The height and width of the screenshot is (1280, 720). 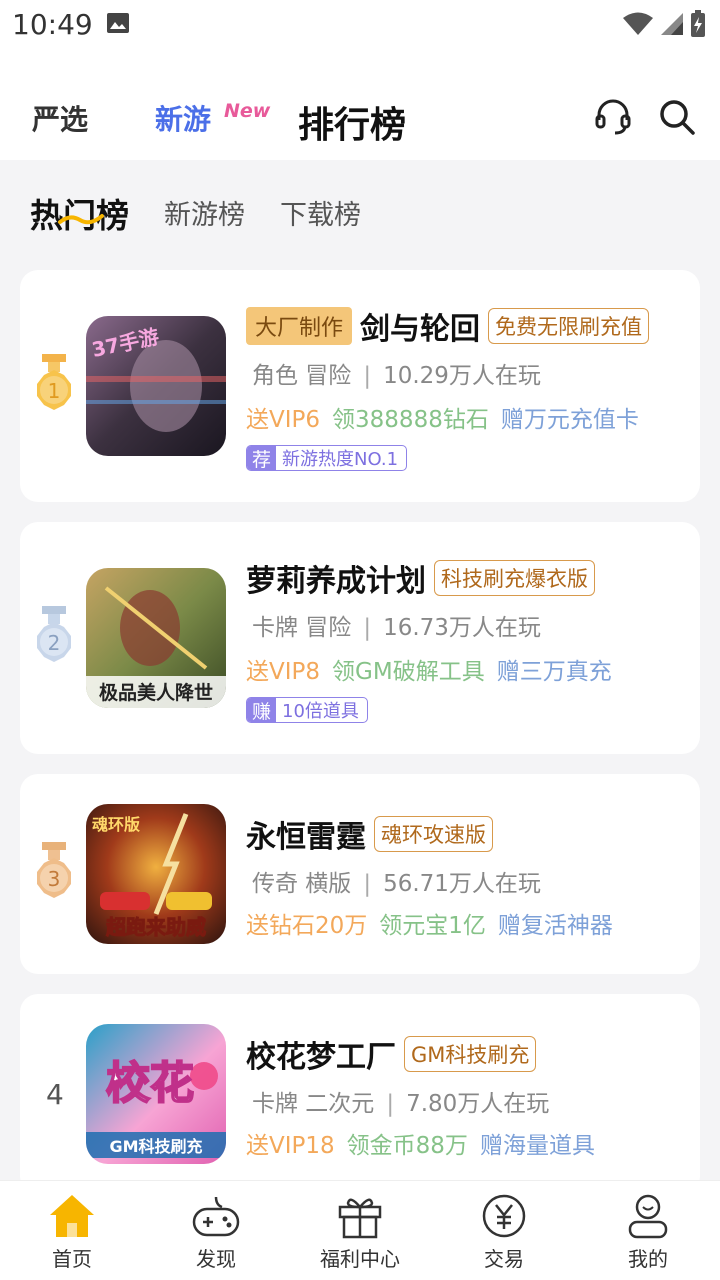 I want to click on bottom-nav-profile: 我的, so click(x=648, y=1232).